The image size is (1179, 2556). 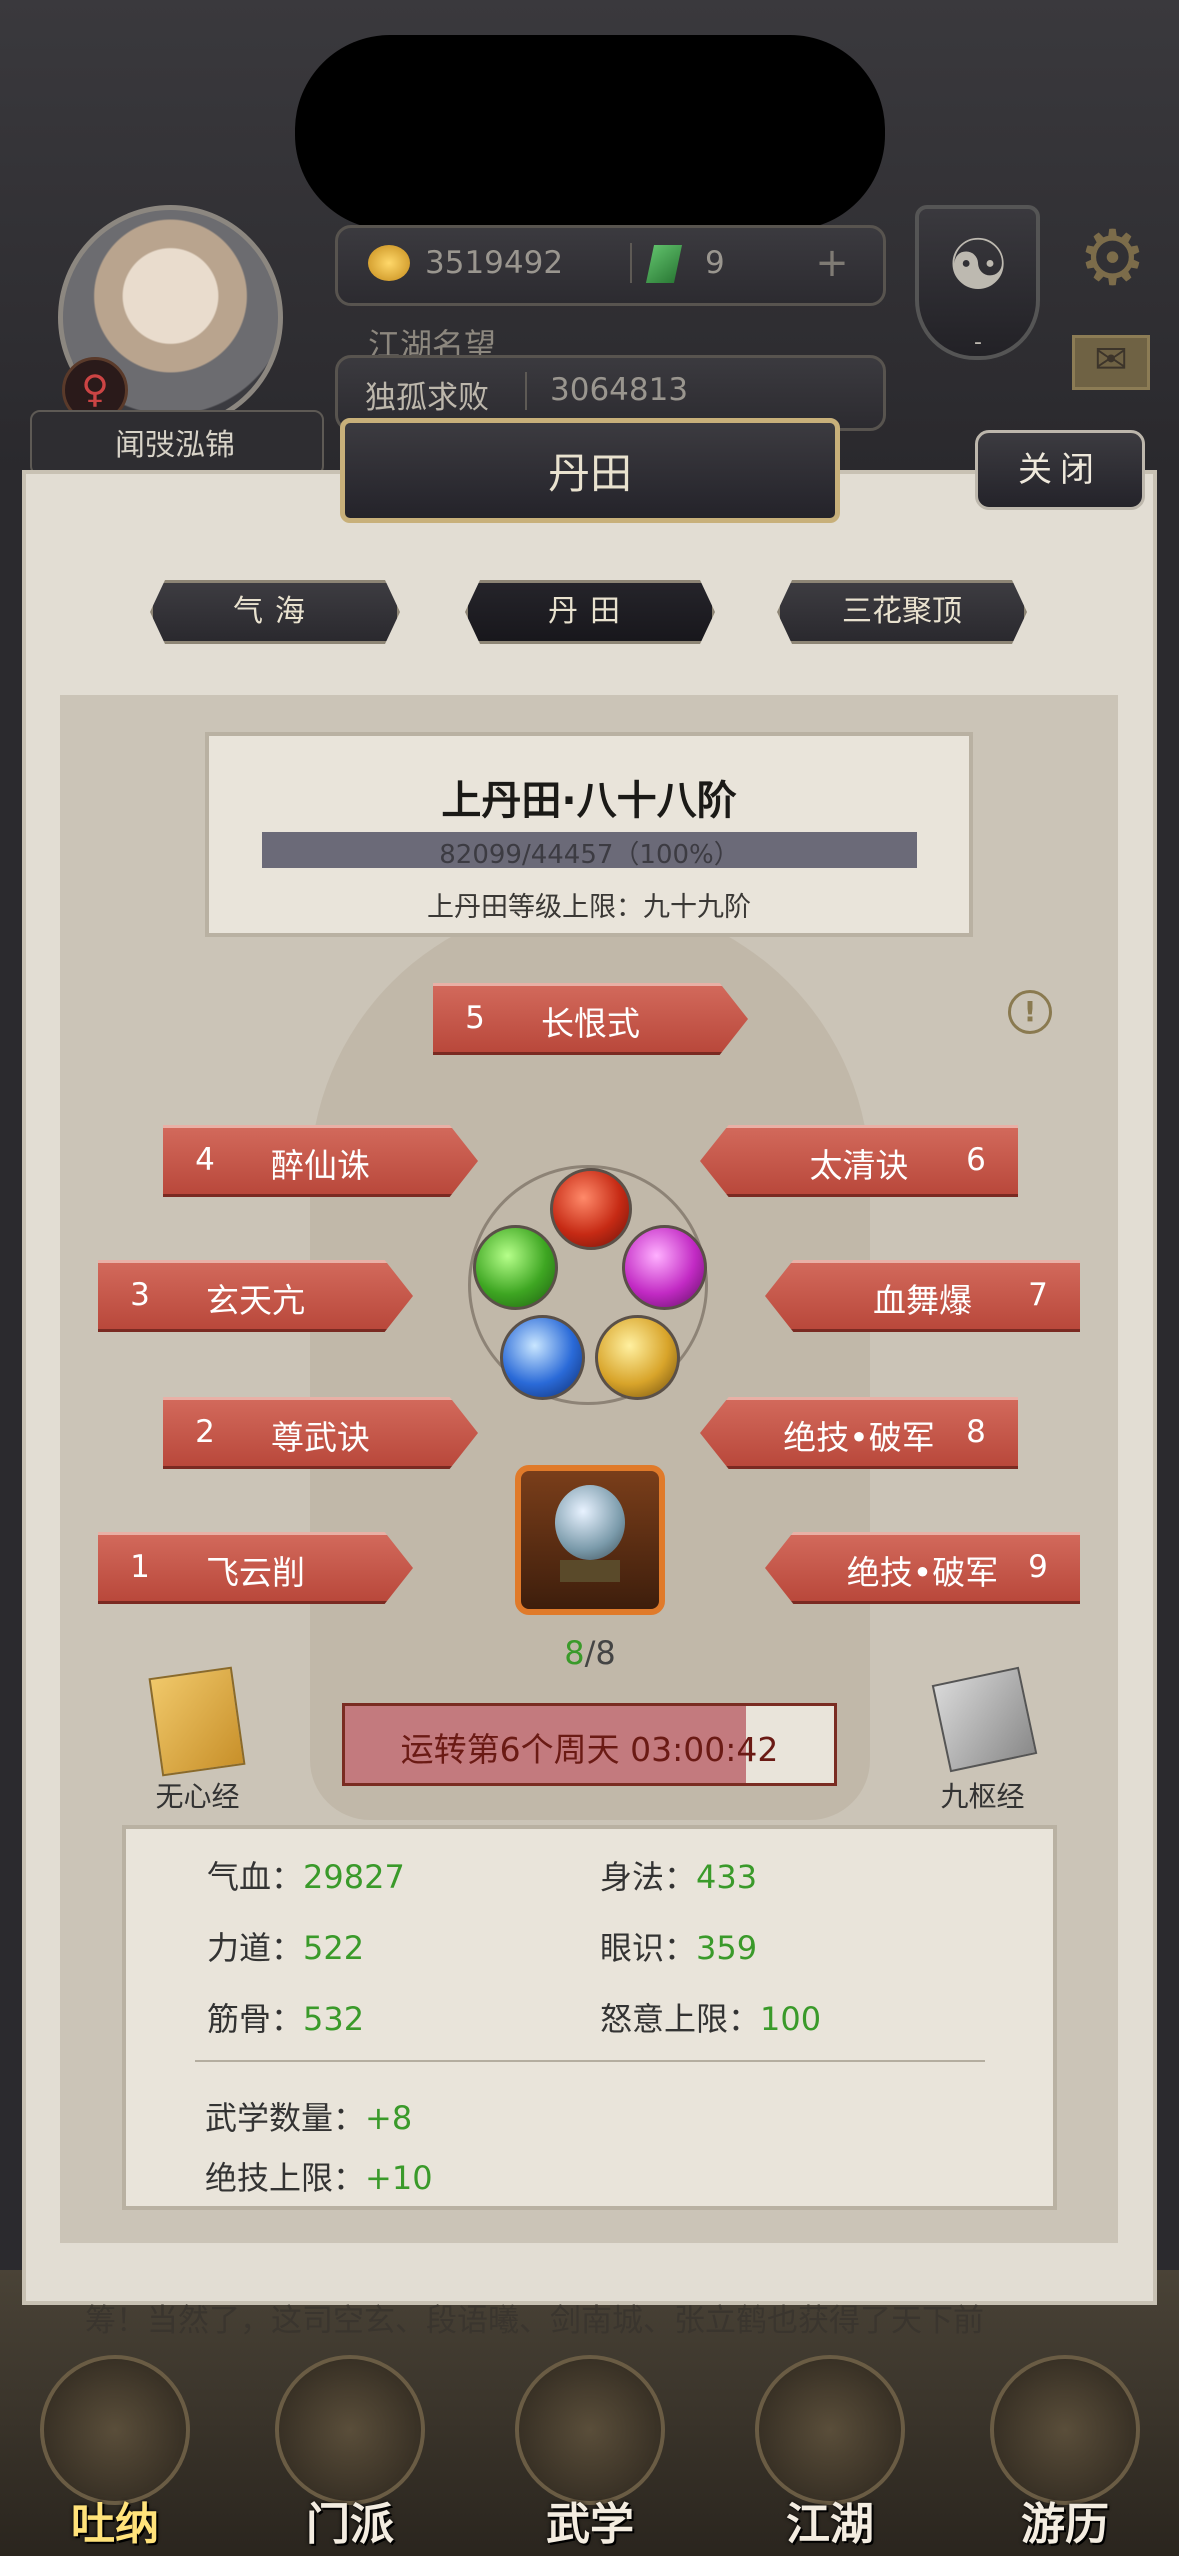 I want to click on nav-travel-icon, so click(x=1065, y=2430).